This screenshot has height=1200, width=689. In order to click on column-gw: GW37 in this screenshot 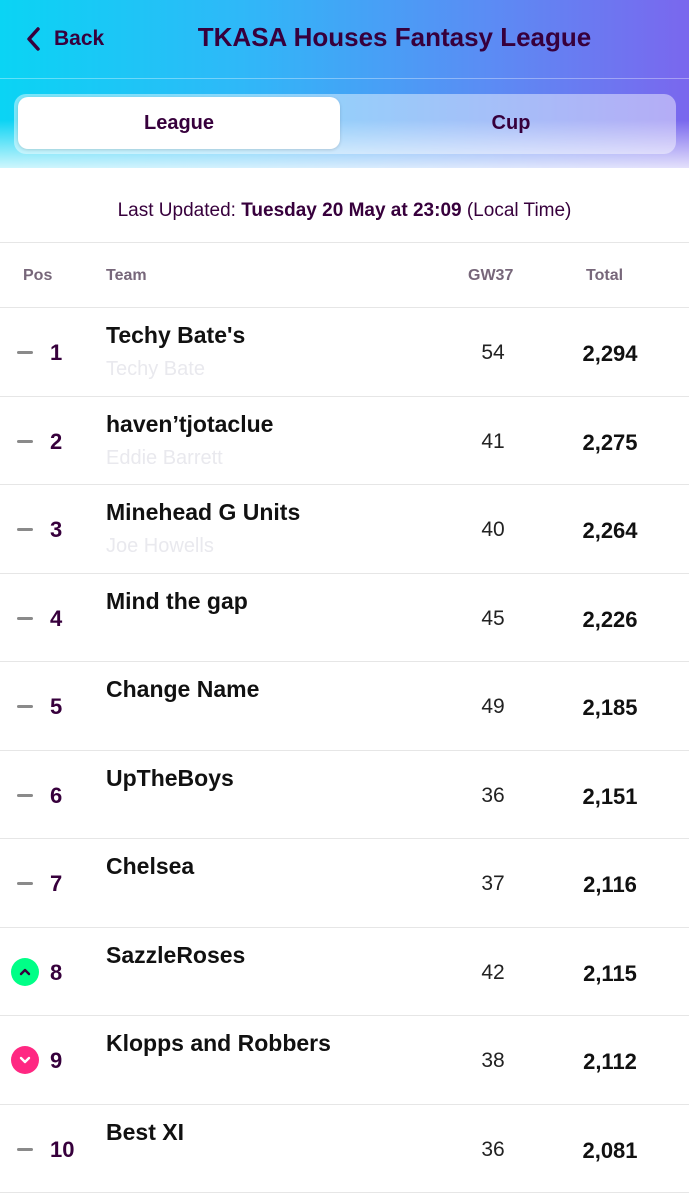, I will do `click(491, 275)`.